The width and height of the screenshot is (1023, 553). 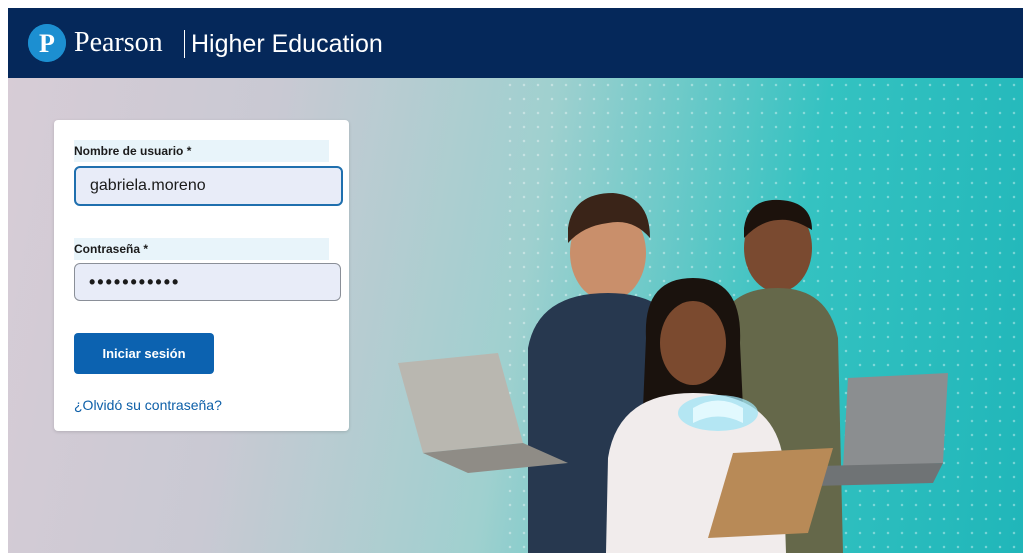 What do you see at coordinates (184, 44) in the screenshot?
I see `brand-divider` at bounding box center [184, 44].